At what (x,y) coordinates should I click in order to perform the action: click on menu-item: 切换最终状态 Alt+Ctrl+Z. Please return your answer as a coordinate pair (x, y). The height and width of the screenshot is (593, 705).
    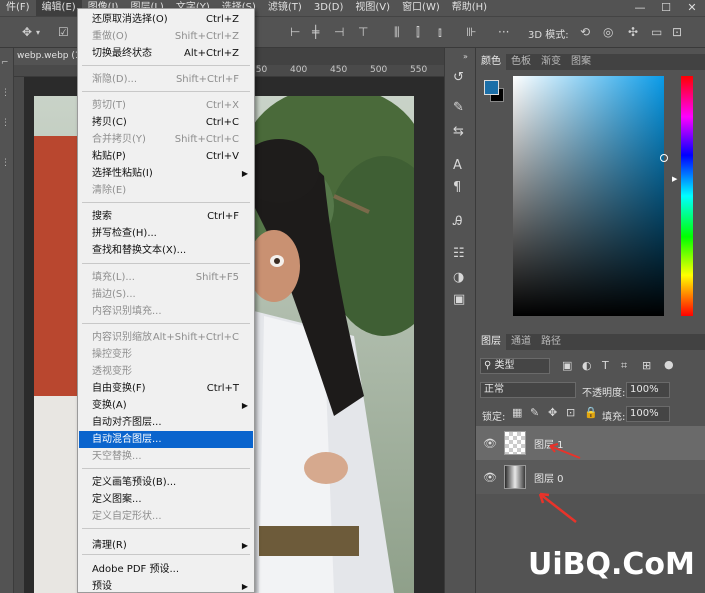
    Looking at the image, I should click on (166, 53).